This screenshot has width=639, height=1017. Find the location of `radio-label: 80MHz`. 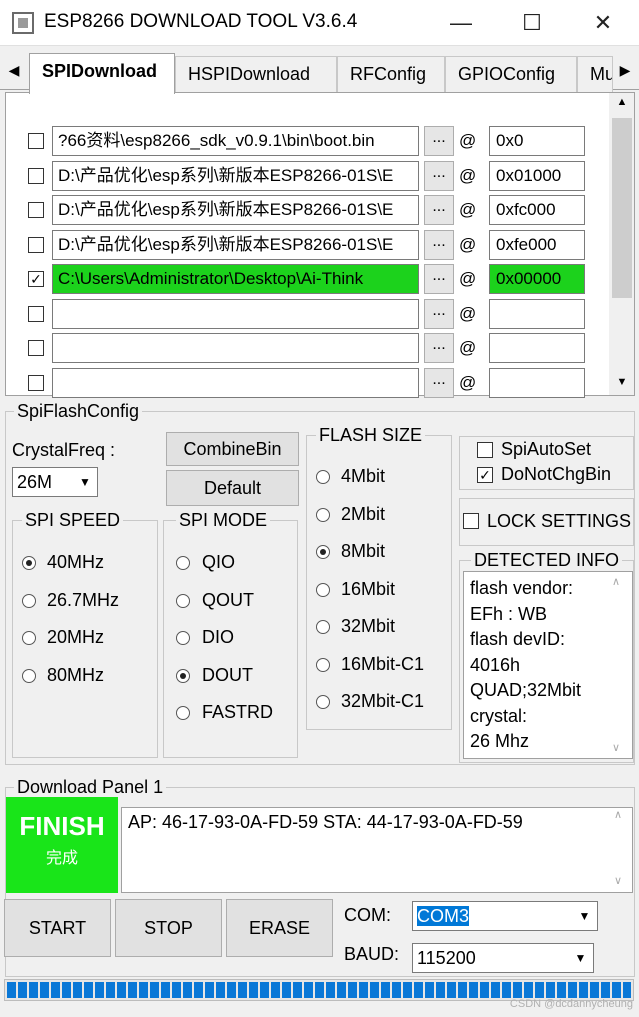

radio-label: 80MHz is located at coordinates (76, 675).